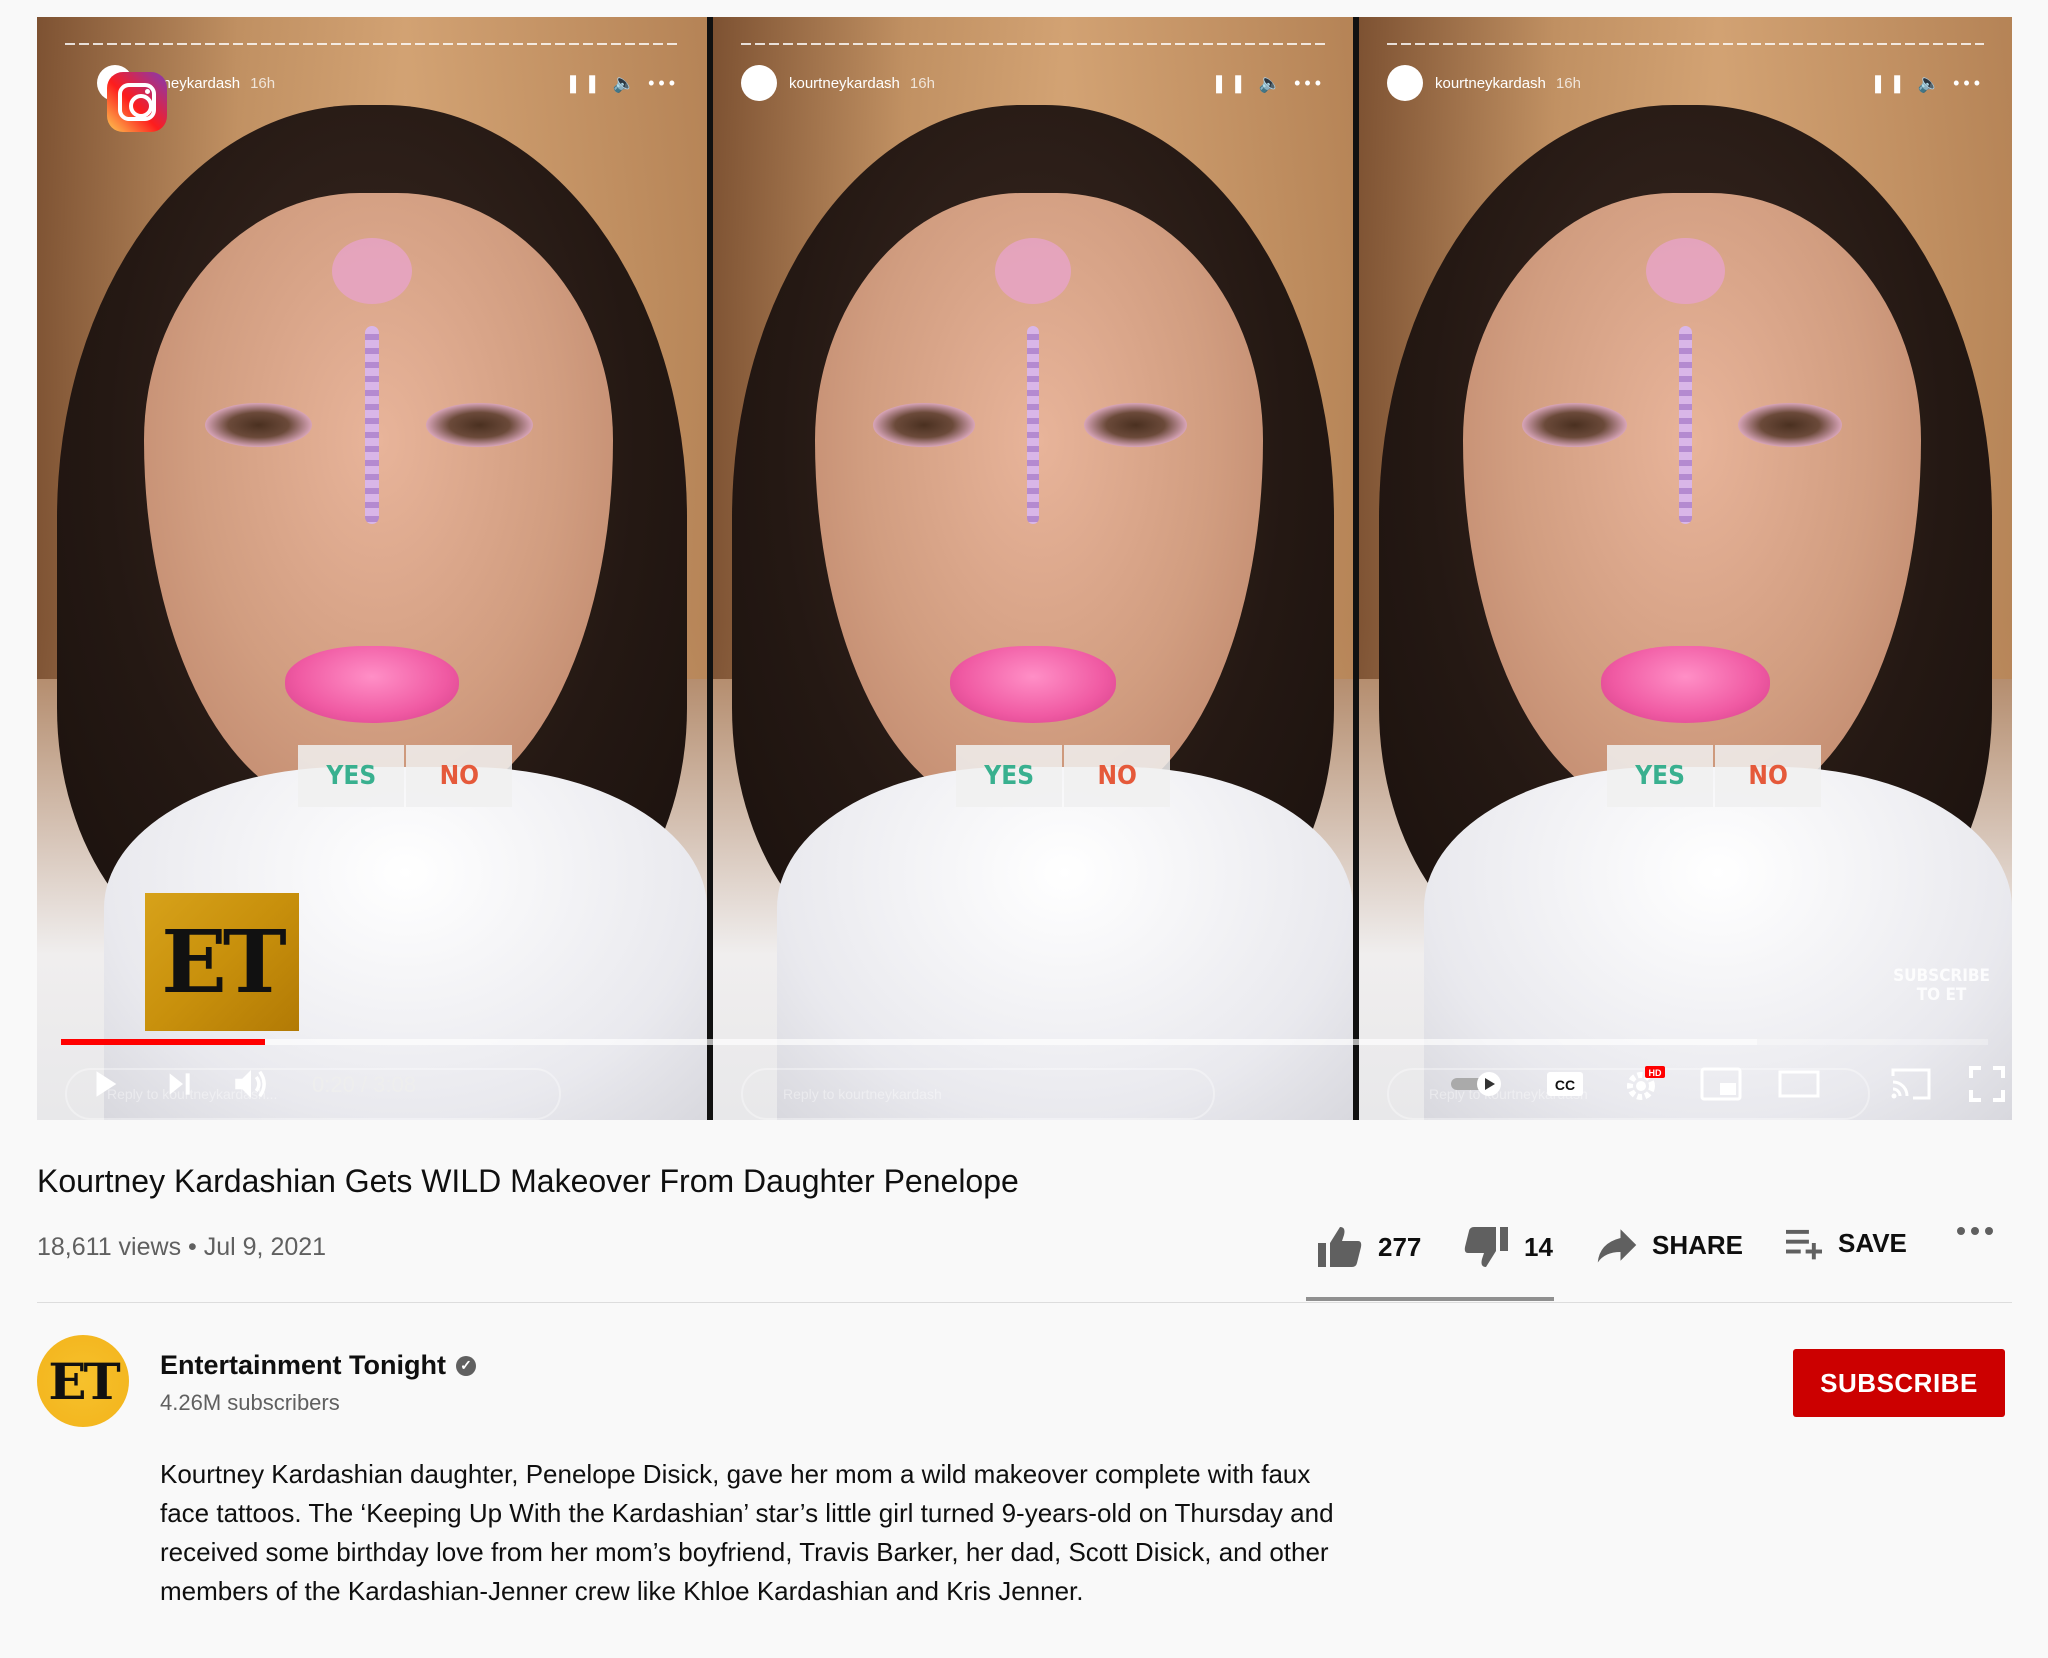 Image resolution: width=2048 pixels, height=1658 pixels. Describe the element at coordinates (109, 1247) in the screenshot. I see `view-count: 18,611 views` at that location.